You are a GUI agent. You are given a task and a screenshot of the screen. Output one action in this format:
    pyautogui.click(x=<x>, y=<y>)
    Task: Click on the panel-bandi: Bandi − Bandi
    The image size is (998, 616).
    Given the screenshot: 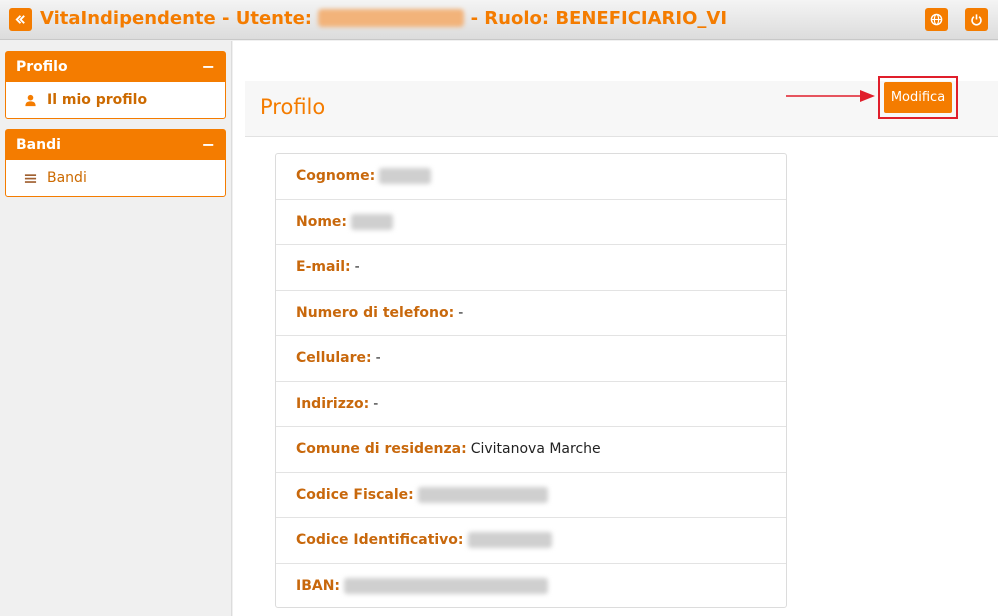 What is the action you would take?
    pyautogui.click(x=115, y=163)
    